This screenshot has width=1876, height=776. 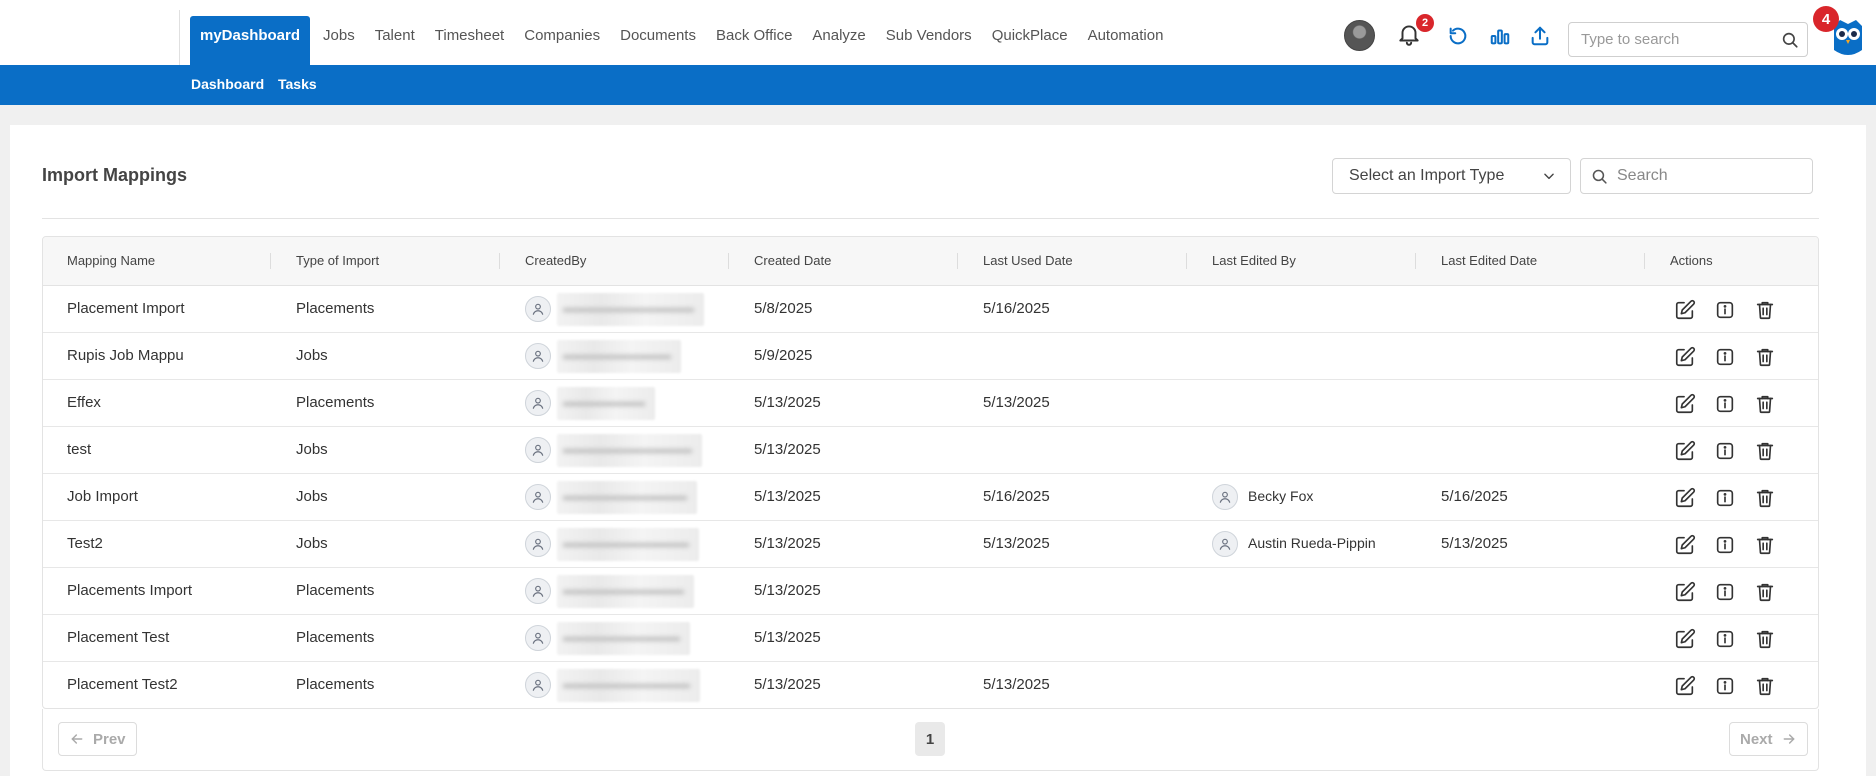 I want to click on header-last-used-date: Last Used Date, so click(x=1028, y=260).